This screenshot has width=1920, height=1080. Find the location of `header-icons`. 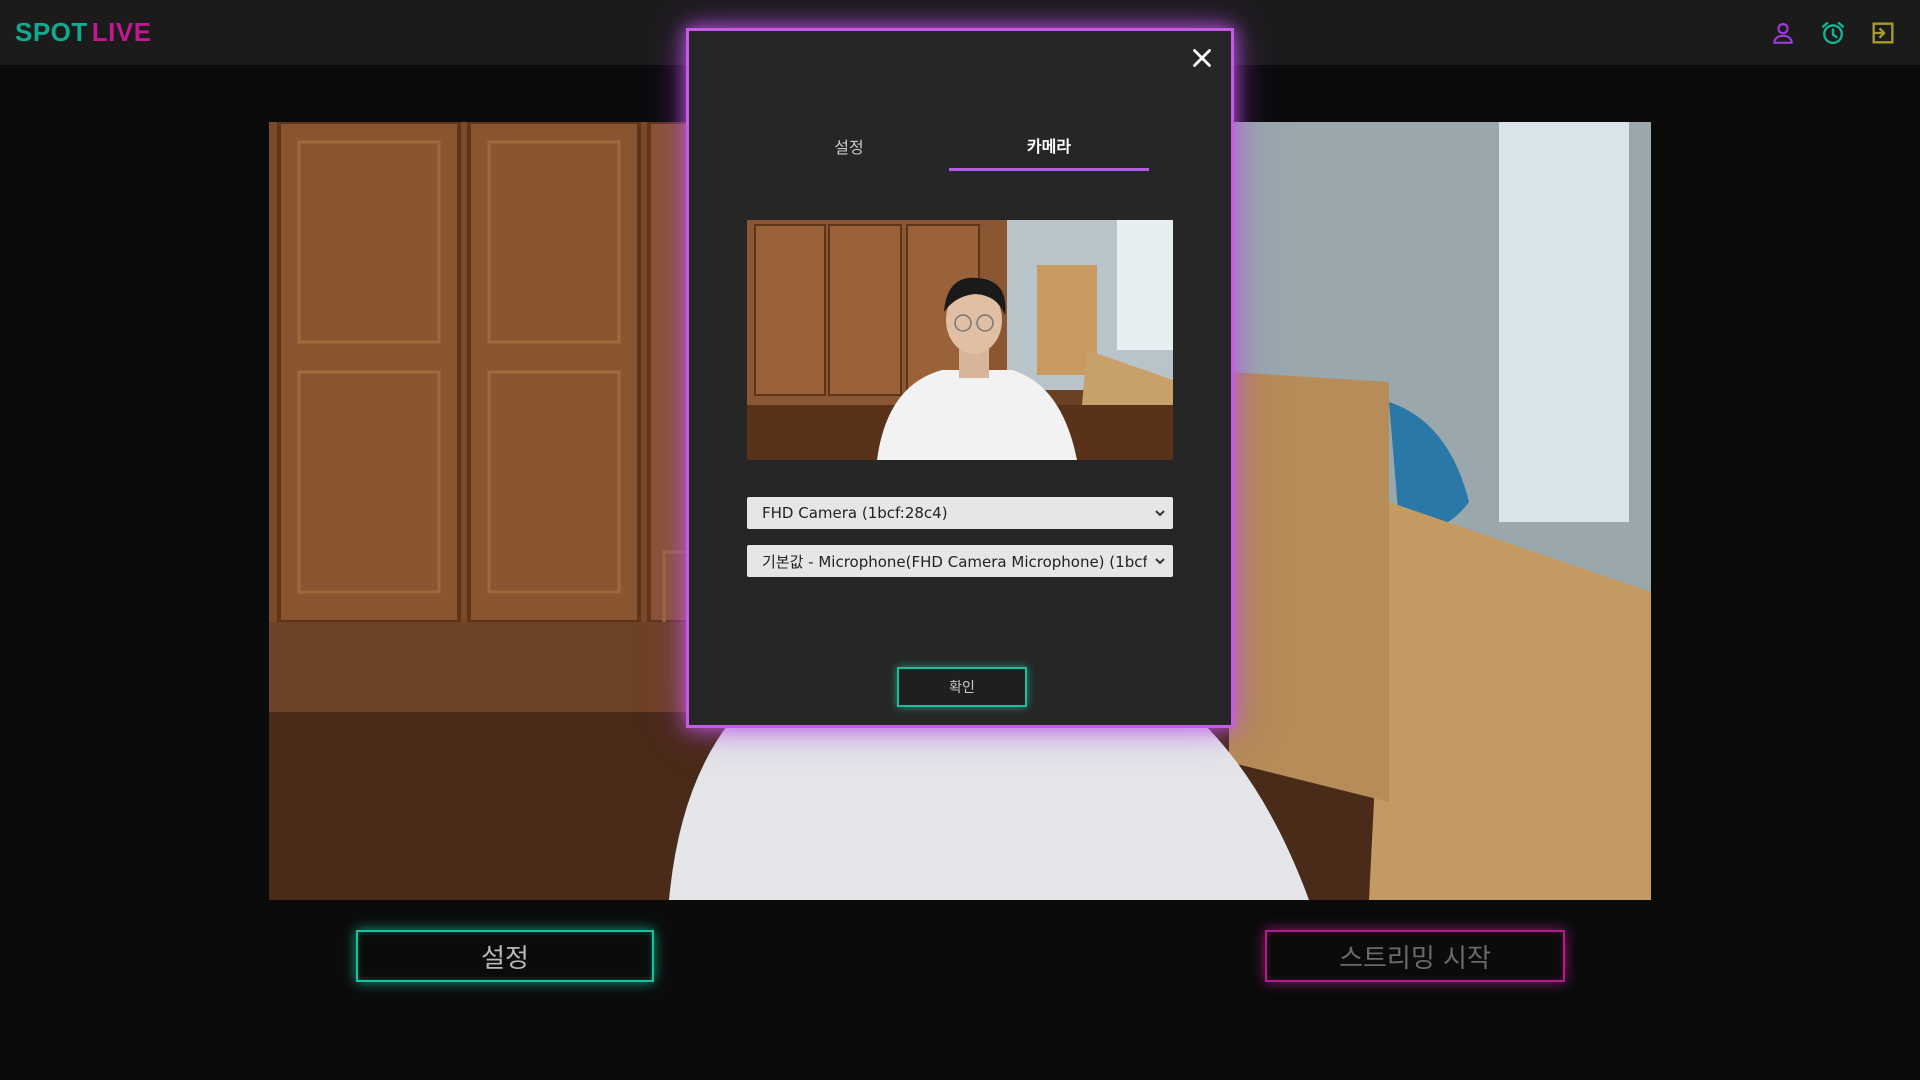

header-icons is located at coordinates (1833, 33).